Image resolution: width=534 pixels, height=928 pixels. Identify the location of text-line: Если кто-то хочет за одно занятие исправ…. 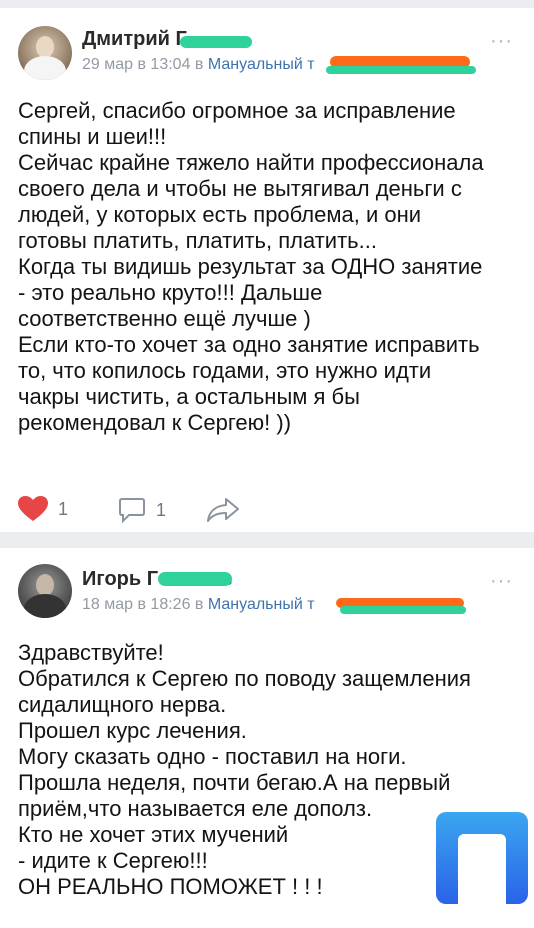
(249, 344).